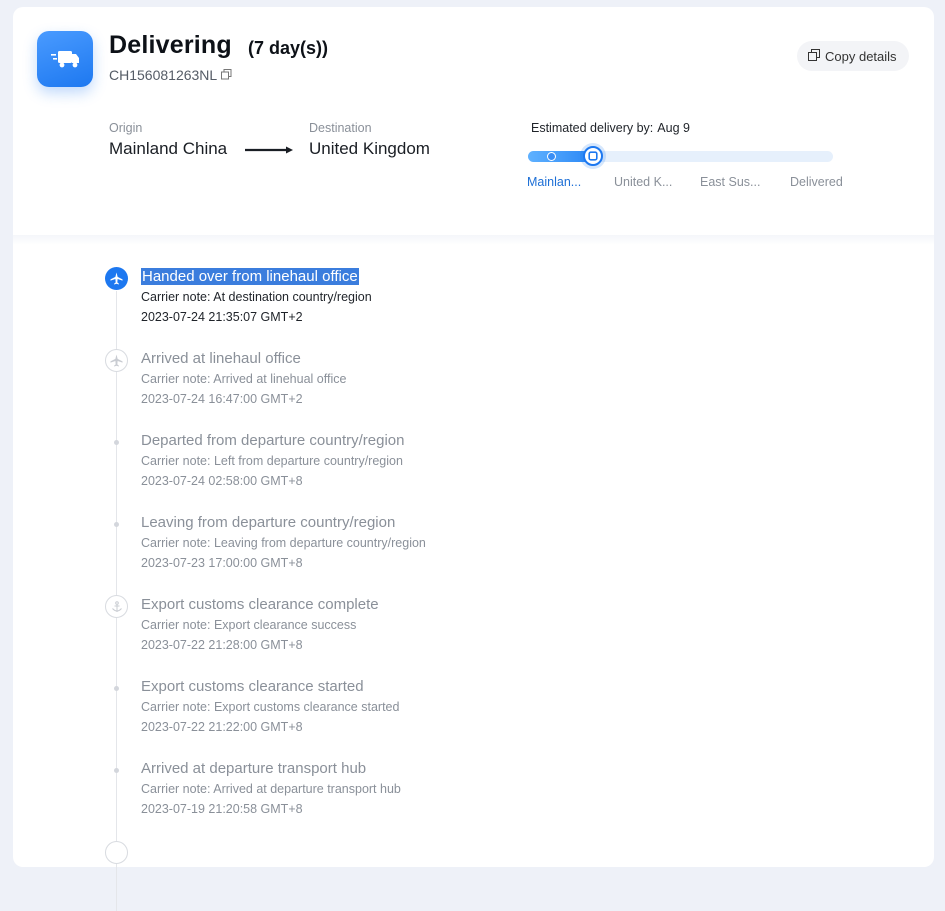 Image resolution: width=945 pixels, height=911 pixels. I want to click on copy-details-button: Copy details, so click(853, 56).